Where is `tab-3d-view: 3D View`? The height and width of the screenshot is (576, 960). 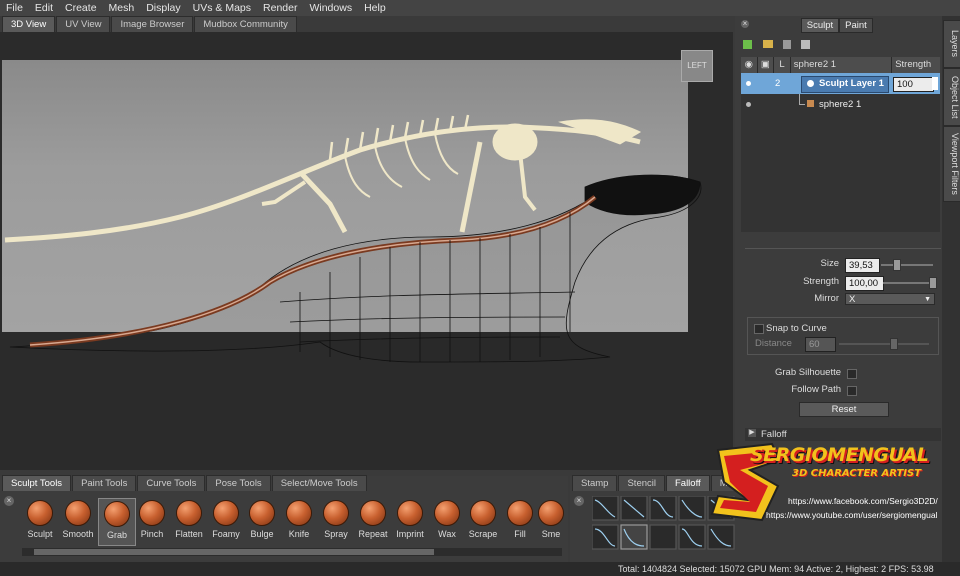
tab-3d-view: 3D View is located at coordinates (29, 24).